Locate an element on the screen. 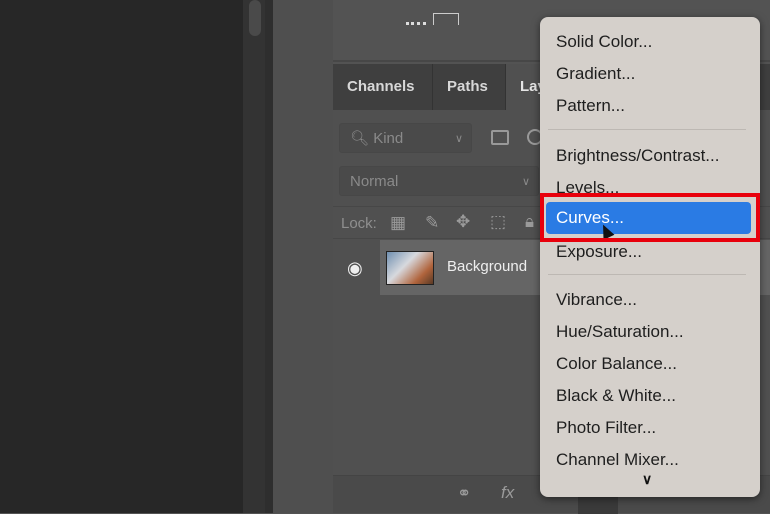  link-icon: ⚭ is located at coordinates (464, 494).